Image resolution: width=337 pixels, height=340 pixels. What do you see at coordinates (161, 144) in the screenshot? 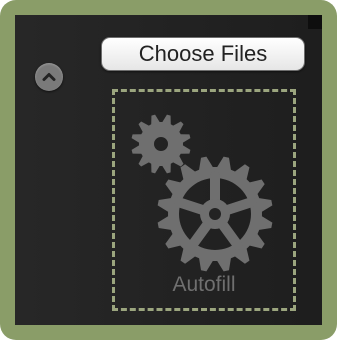
I see `small-gear-shape` at bounding box center [161, 144].